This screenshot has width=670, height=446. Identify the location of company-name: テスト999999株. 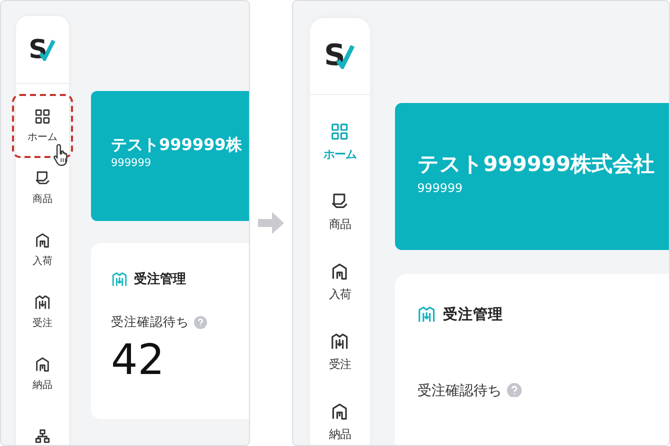
(177, 144).